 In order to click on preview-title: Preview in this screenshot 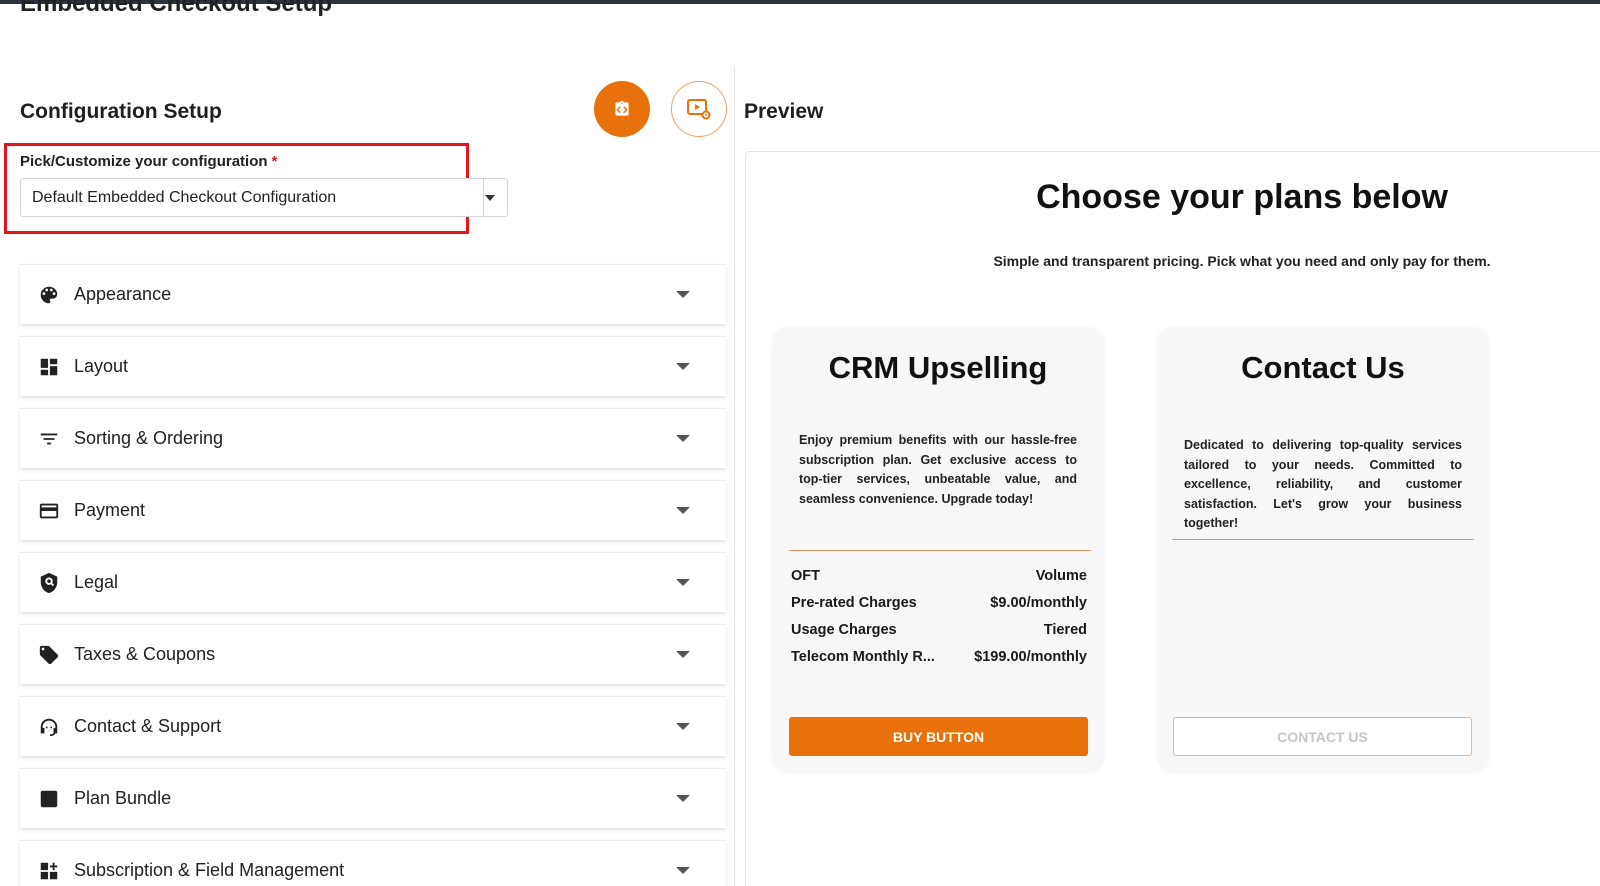, I will do `click(784, 111)`.